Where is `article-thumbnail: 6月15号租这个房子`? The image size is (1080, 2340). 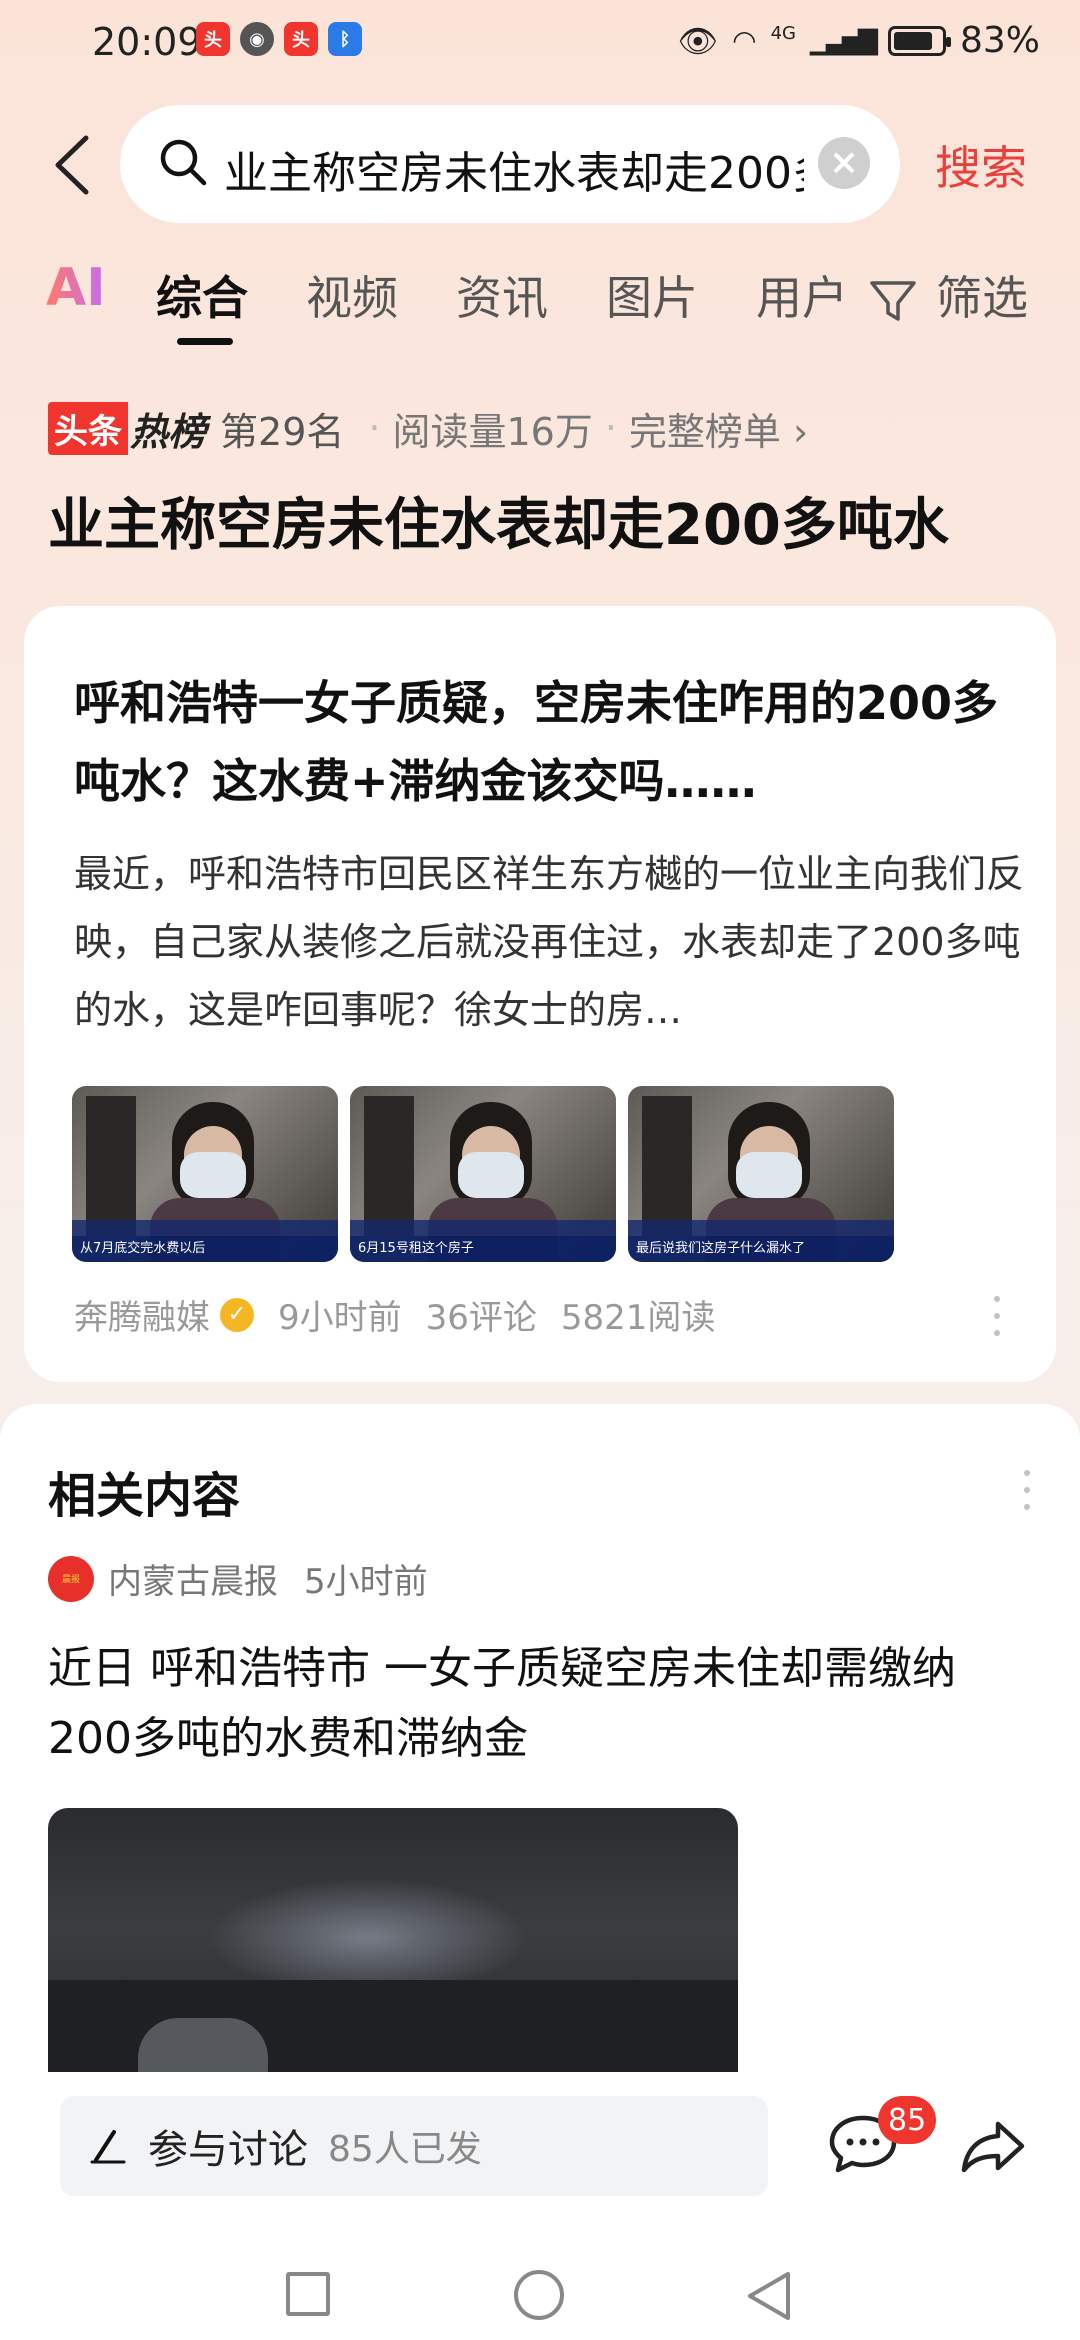
article-thumbnail: 6月15号租这个房子 is located at coordinates (483, 1174).